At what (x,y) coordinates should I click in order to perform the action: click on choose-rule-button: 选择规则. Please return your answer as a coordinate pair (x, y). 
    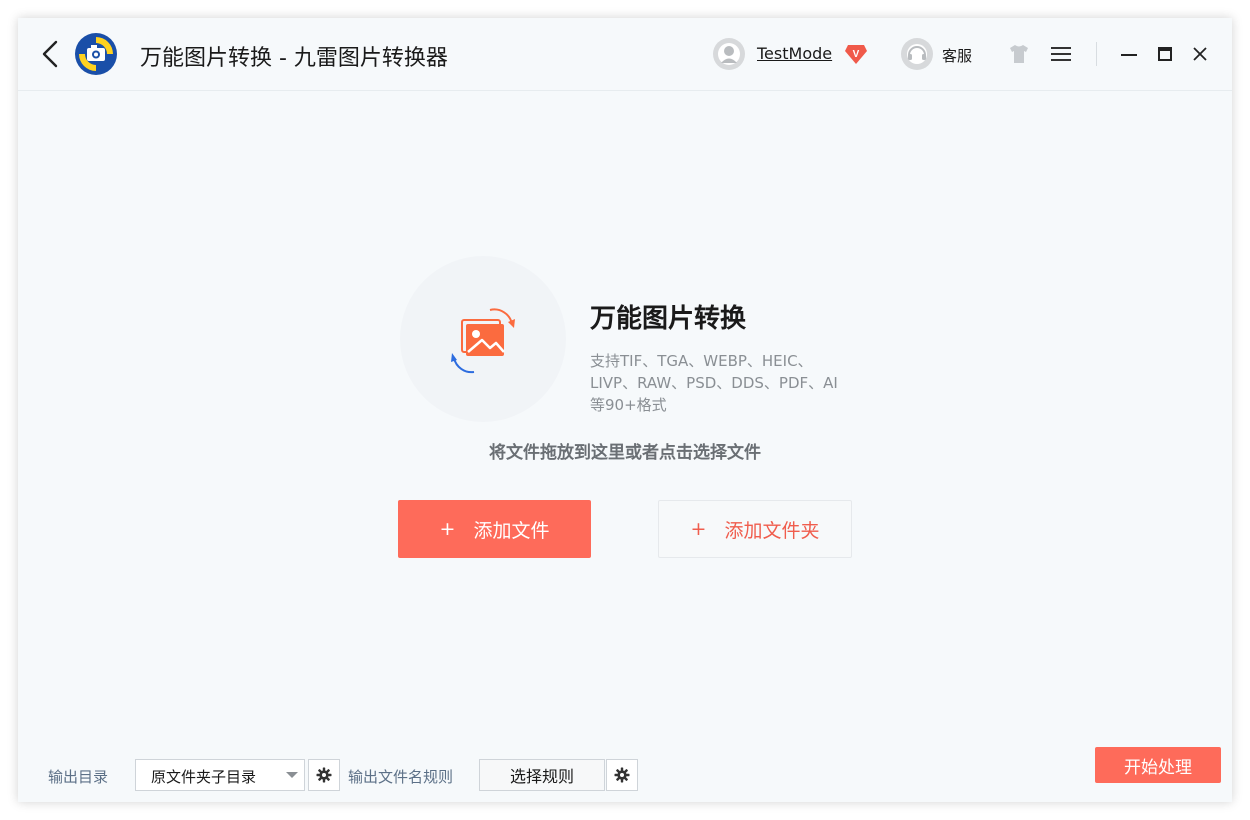
    Looking at the image, I should click on (542, 775).